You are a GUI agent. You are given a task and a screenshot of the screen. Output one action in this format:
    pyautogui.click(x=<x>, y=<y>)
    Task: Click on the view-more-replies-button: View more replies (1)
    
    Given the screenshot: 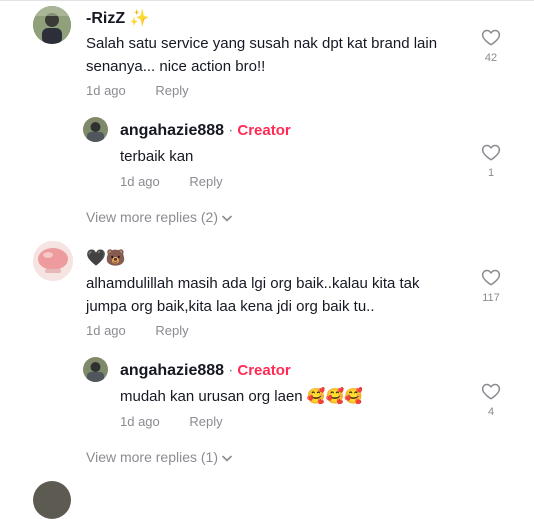 What is the action you would take?
    pyautogui.click(x=159, y=457)
    